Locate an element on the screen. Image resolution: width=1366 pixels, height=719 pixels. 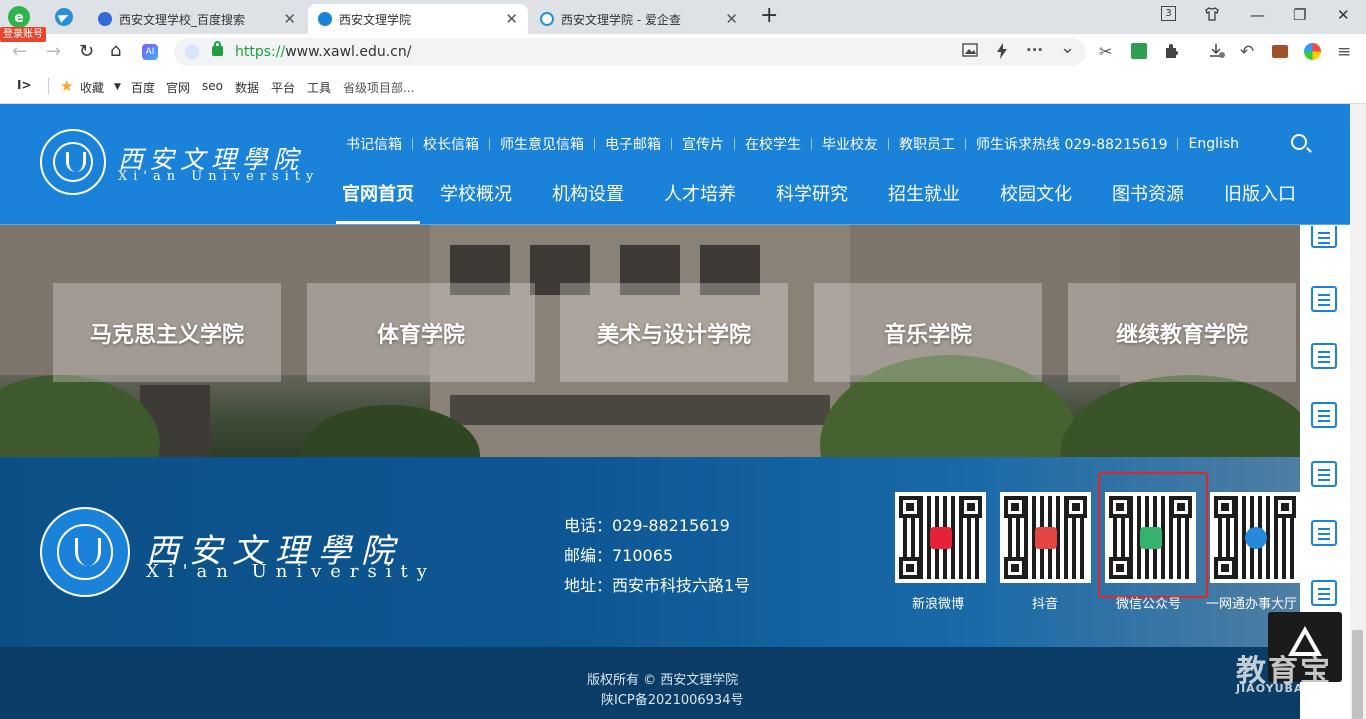
layers-icon is located at coordinates (1324, 533).